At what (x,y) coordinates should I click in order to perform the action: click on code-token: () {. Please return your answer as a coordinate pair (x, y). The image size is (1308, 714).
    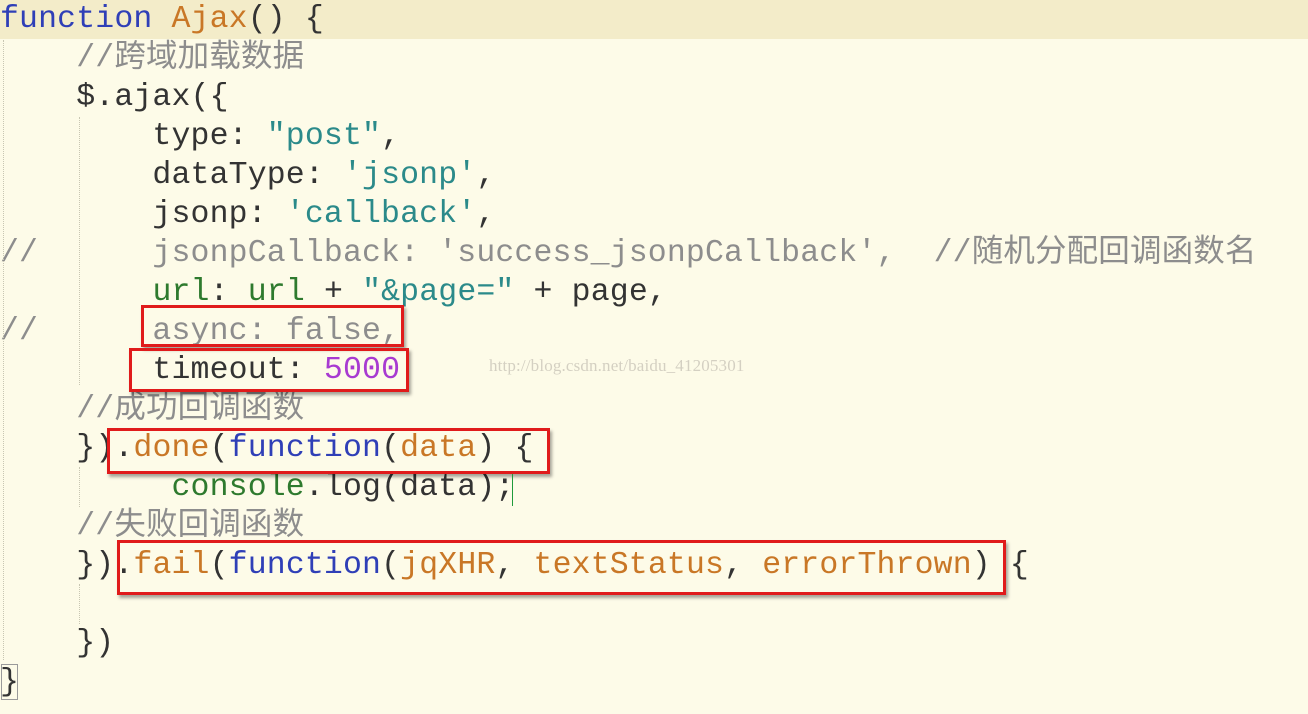
    Looking at the image, I should click on (285, 19).